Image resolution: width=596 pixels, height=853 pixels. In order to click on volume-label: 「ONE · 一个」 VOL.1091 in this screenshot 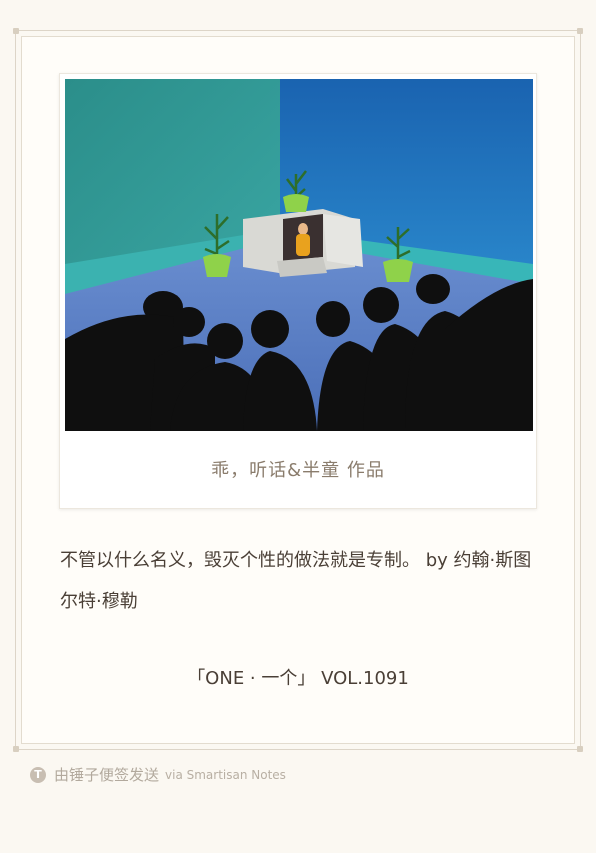, I will do `click(298, 678)`.